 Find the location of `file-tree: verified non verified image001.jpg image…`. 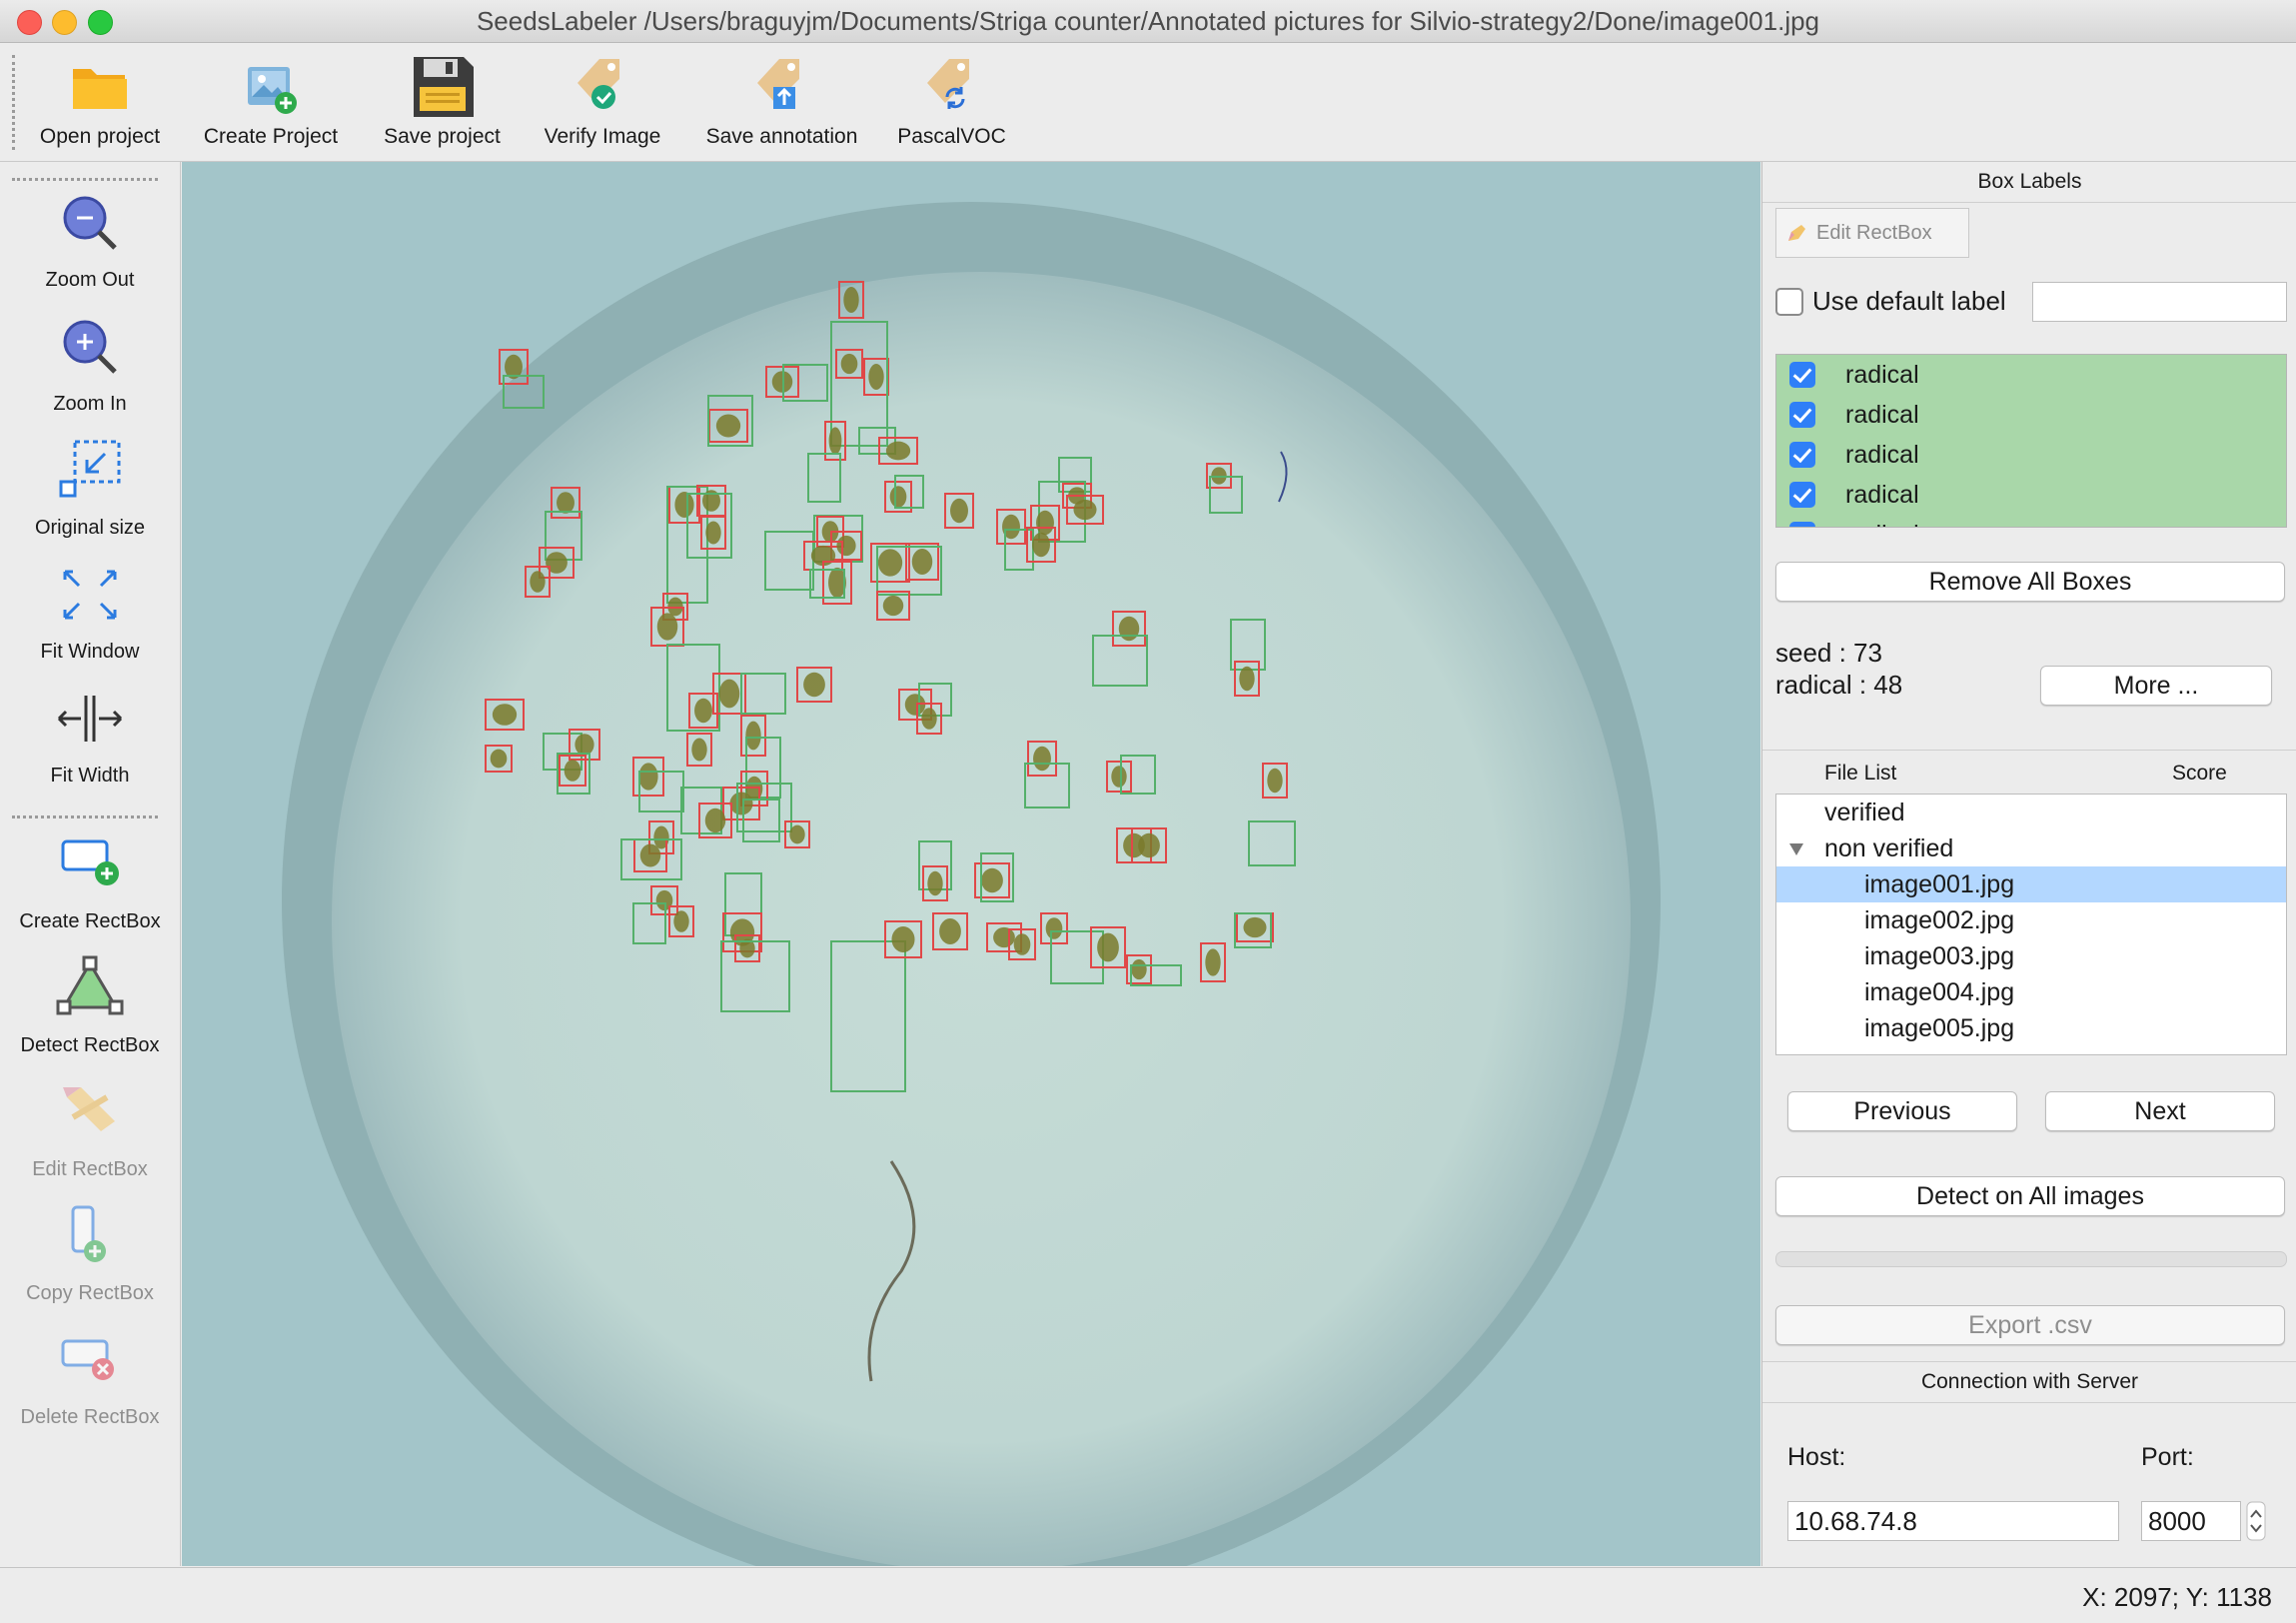

file-tree: verified non verified image001.jpg image… is located at coordinates (2031, 924).